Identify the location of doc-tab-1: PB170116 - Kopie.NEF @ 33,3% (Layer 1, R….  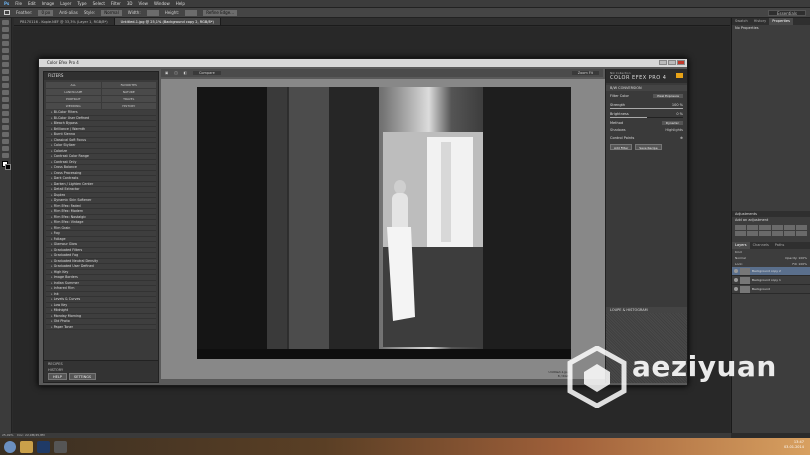
(64, 21).